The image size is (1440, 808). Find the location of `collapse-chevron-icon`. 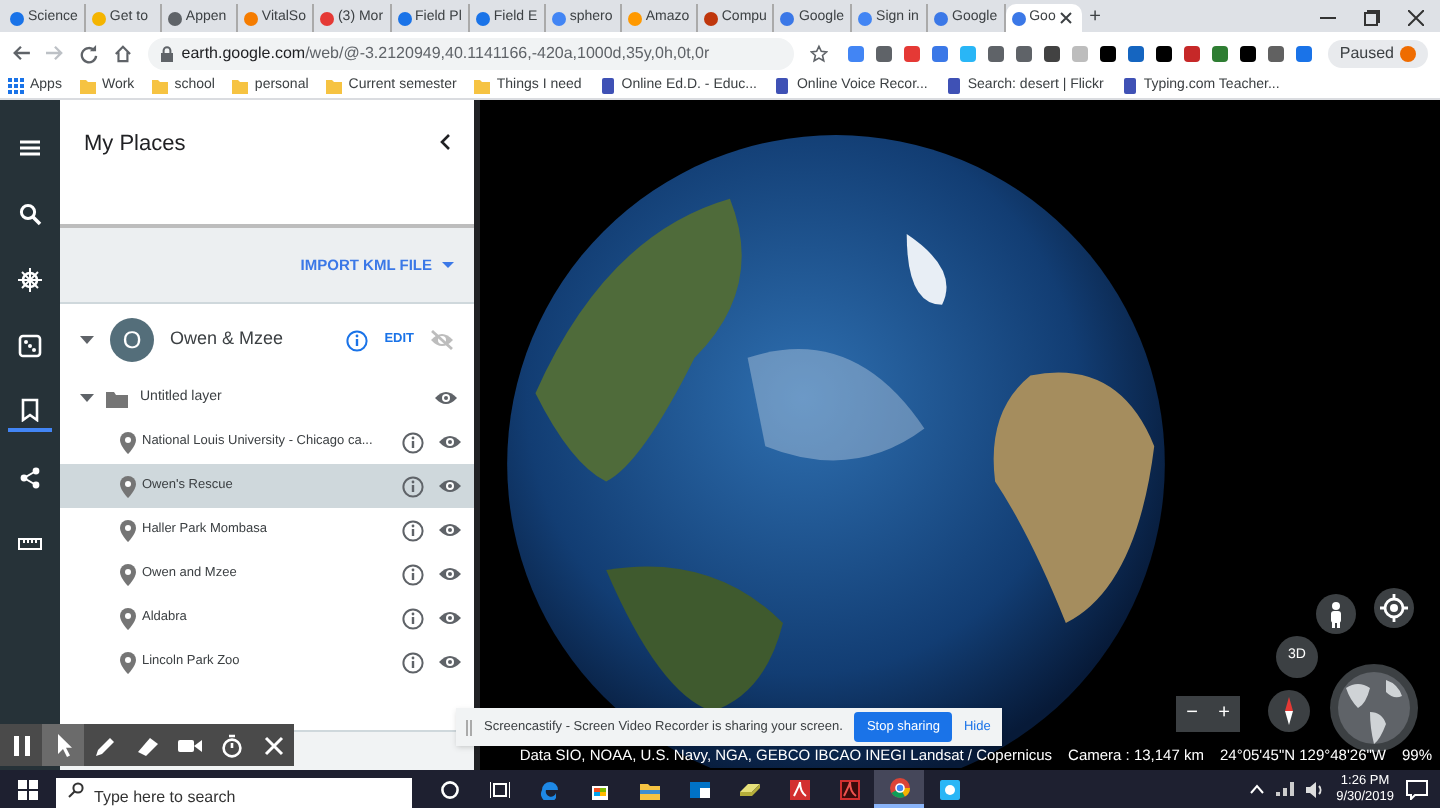

collapse-chevron-icon is located at coordinates (445, 142).